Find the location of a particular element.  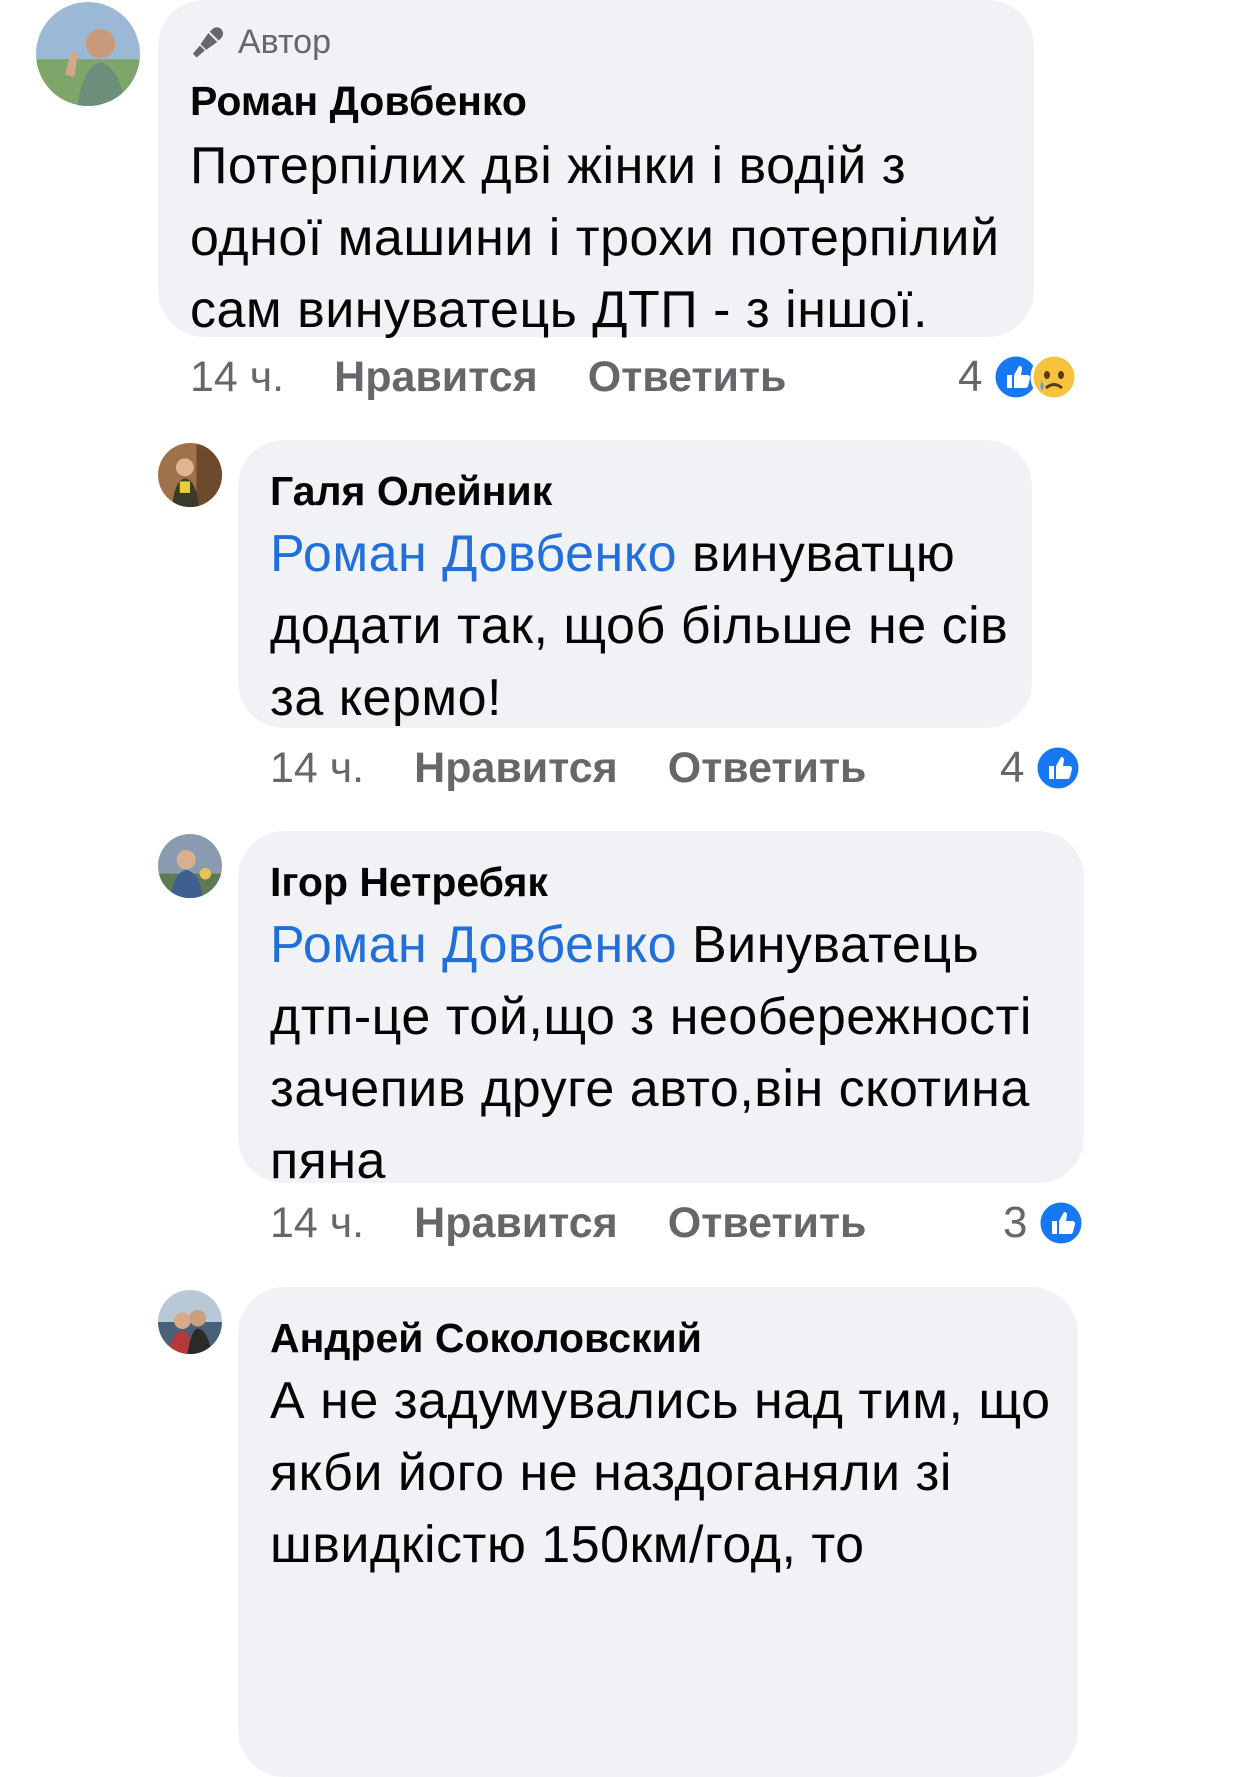

sad-icon is located at coordinates (1054, 377).